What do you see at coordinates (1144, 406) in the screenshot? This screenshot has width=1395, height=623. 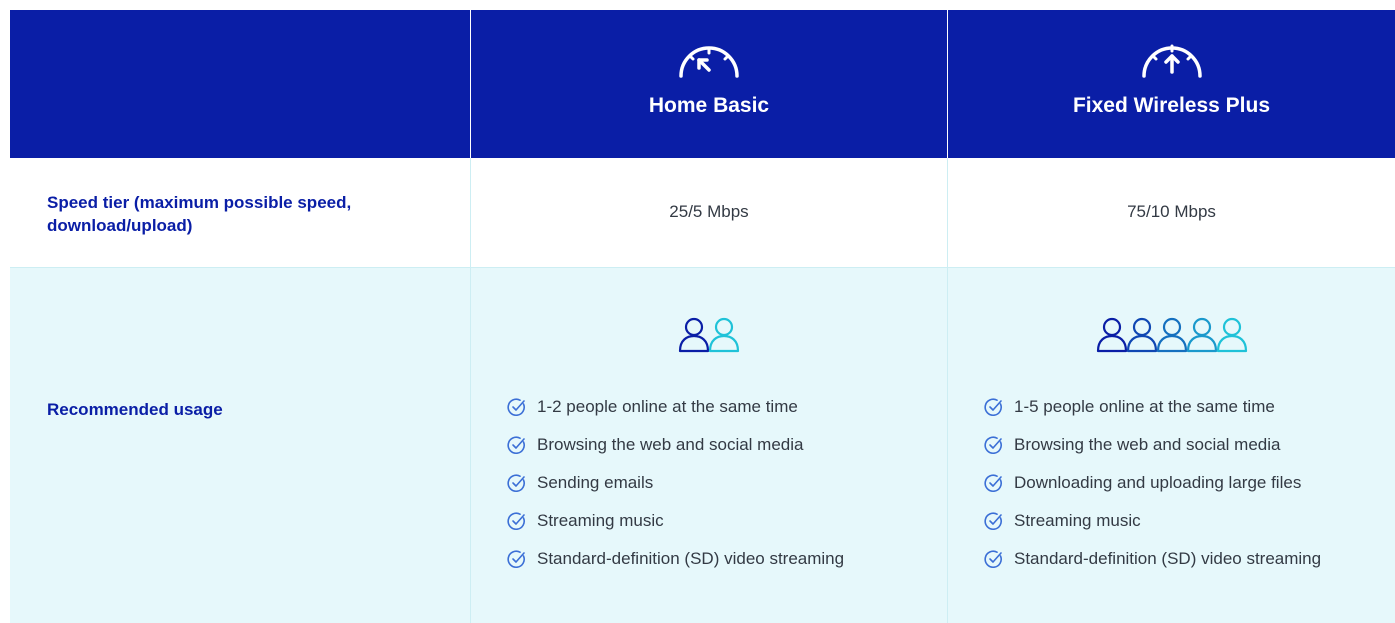 I see `feature-text: 1-5 people online at the same time` at bounding box center [1144, 406].